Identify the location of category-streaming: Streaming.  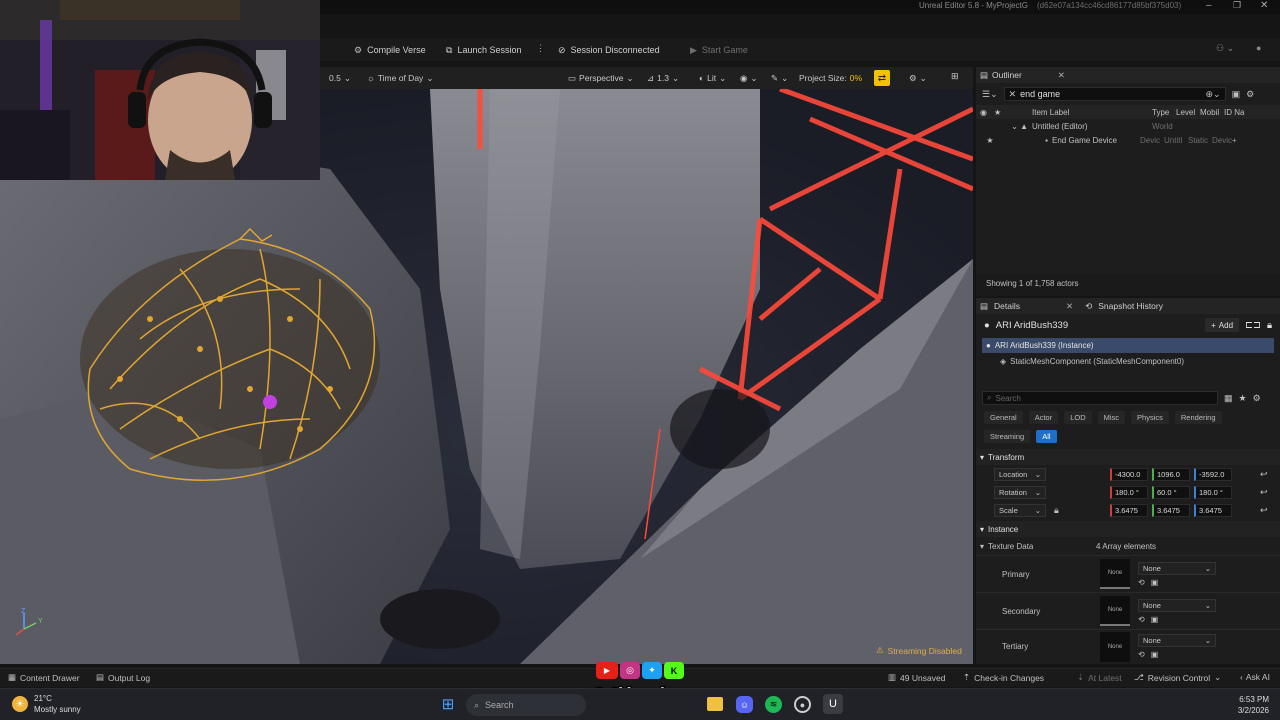
(1007, 436).